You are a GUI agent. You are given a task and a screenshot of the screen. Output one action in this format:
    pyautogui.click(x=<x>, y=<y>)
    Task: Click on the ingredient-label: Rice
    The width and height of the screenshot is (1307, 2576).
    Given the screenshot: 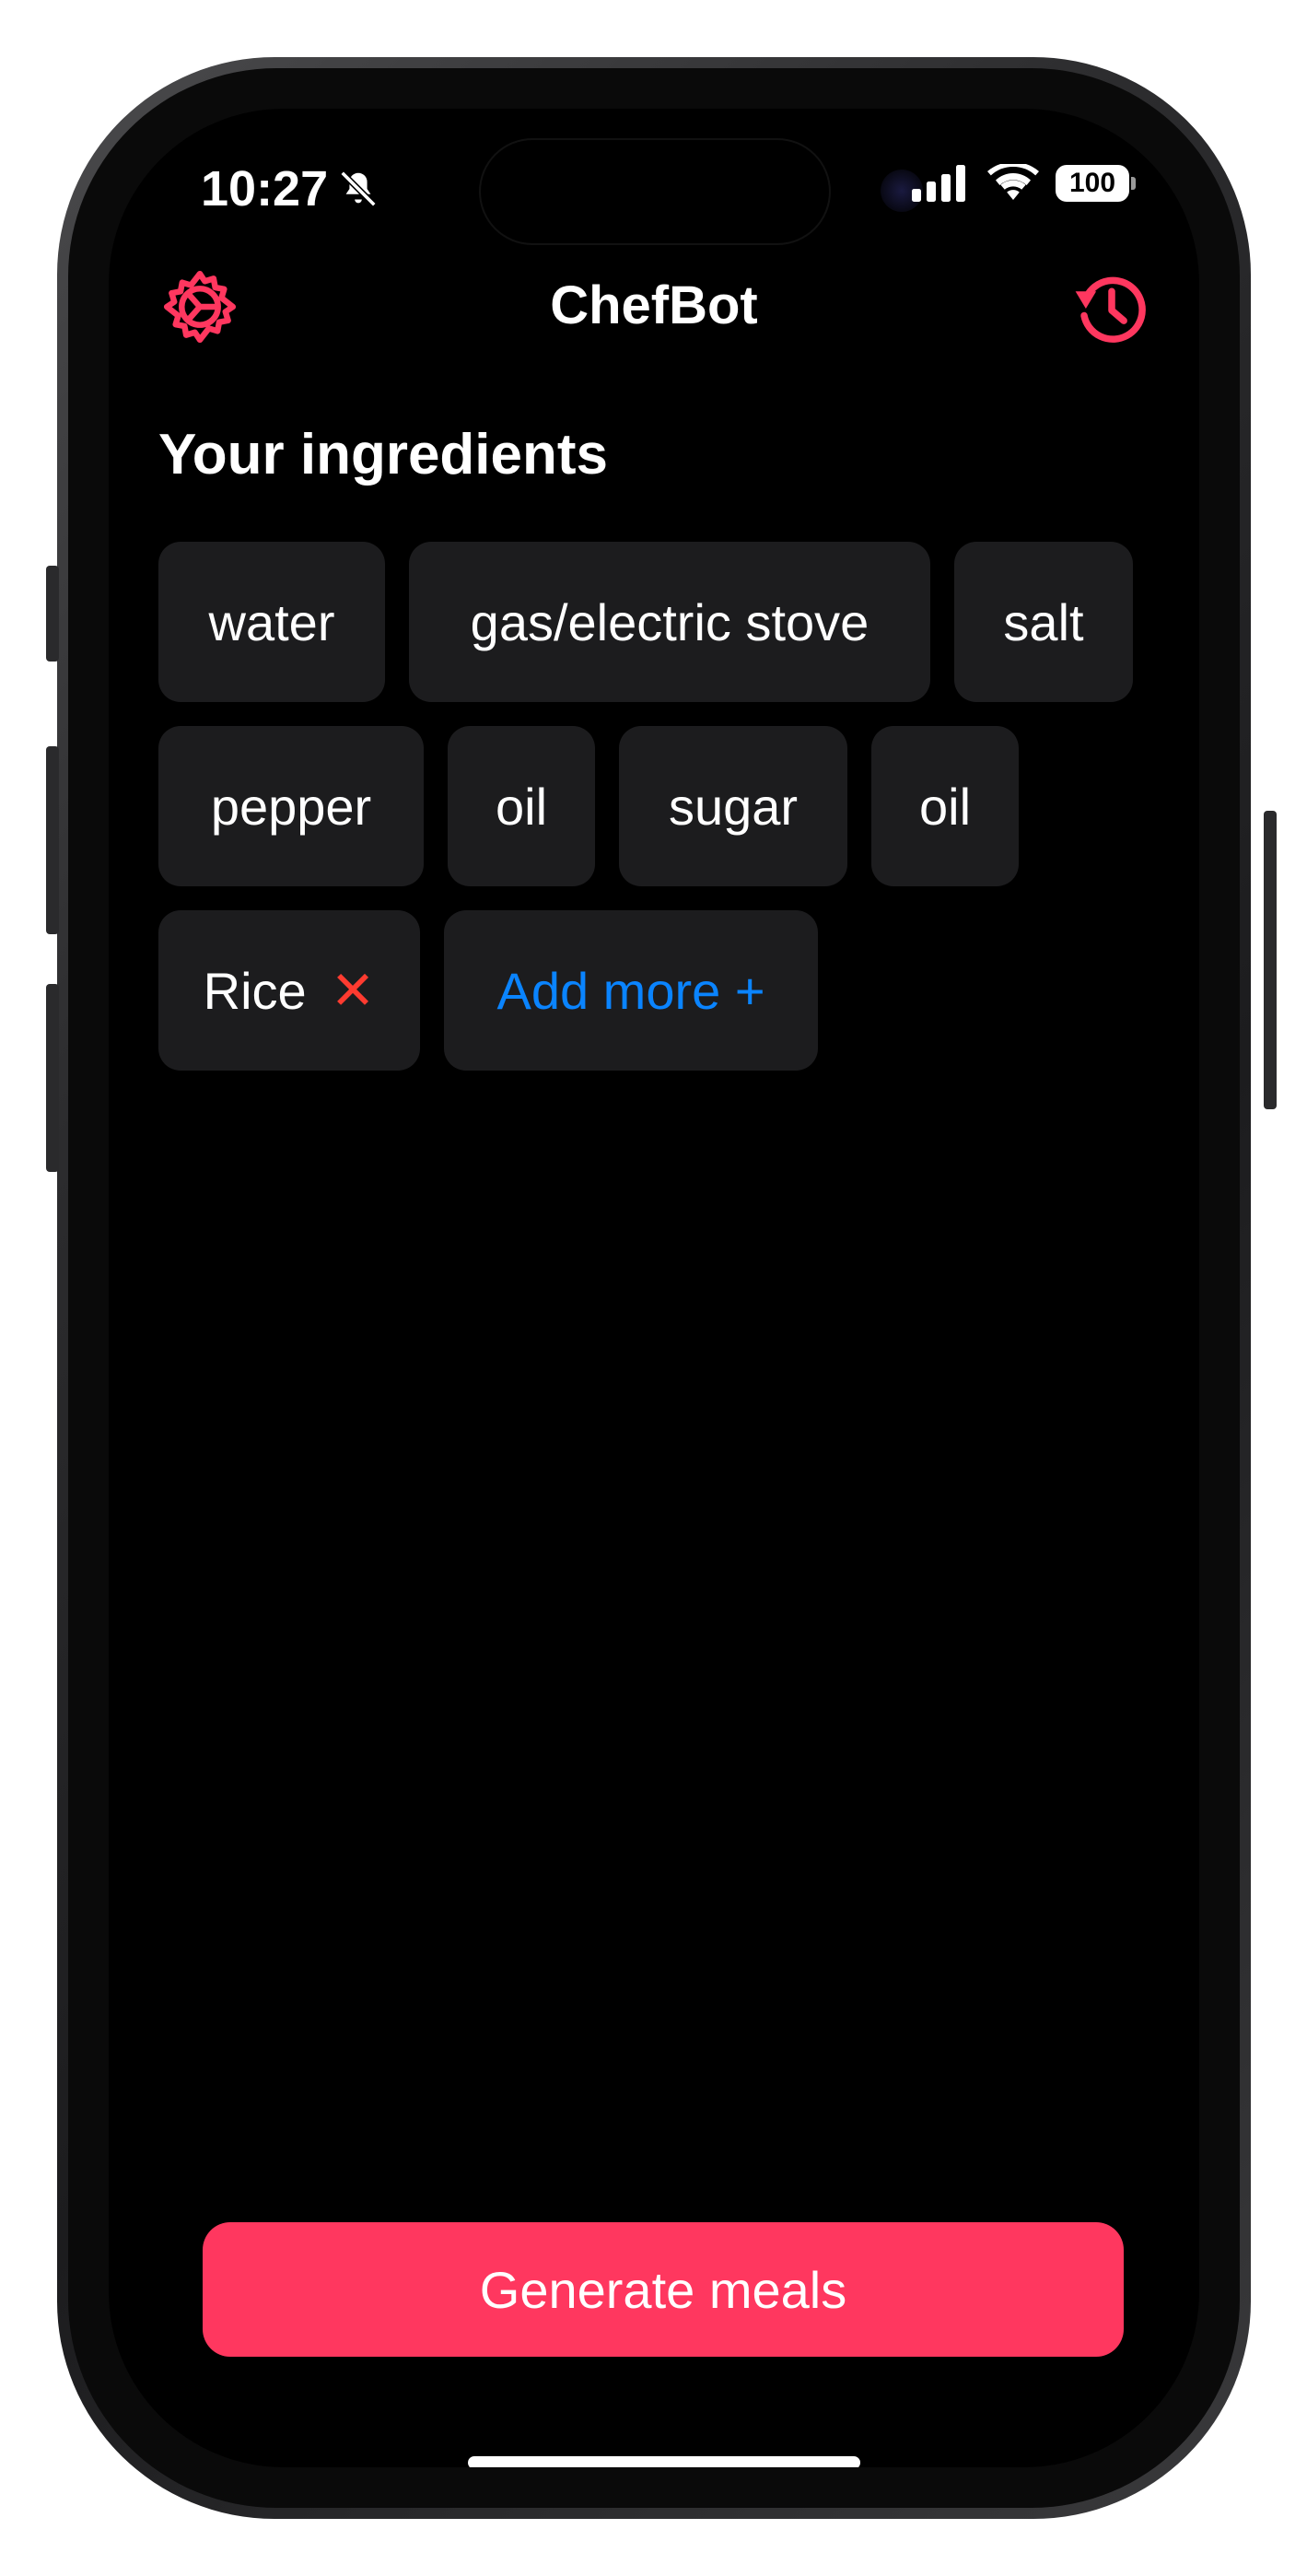 What is the action you would take?
    pyautogui.click(x=255, y=990)
    